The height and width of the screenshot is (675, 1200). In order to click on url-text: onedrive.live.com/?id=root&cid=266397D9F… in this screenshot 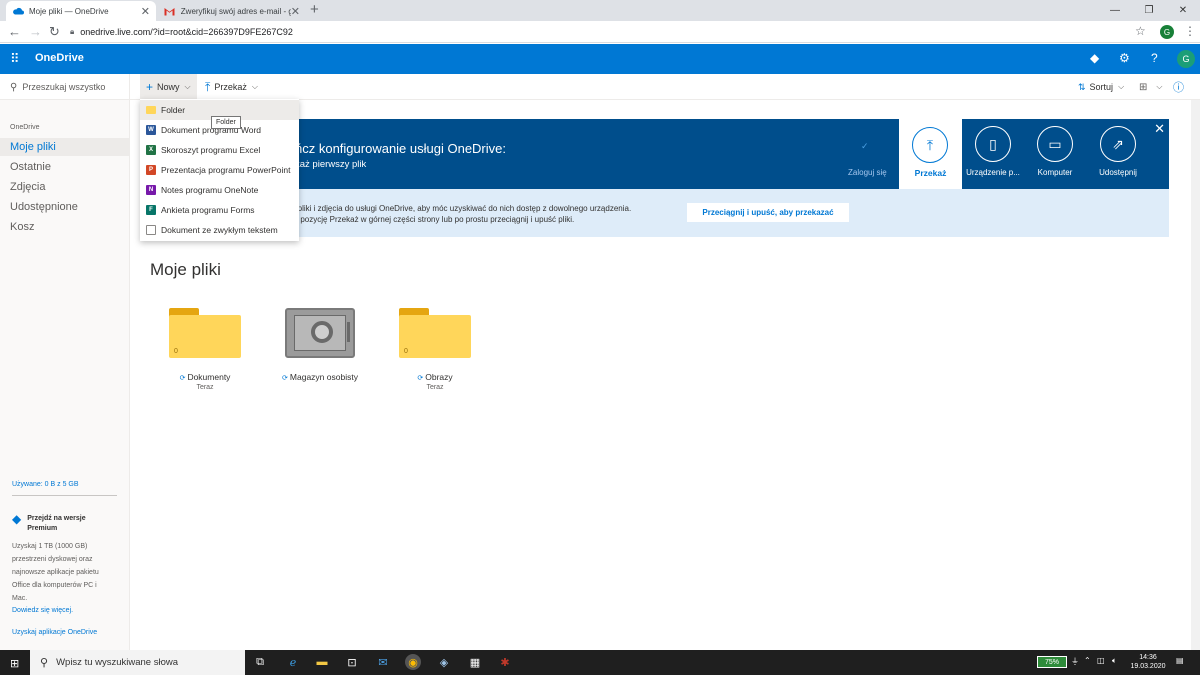, I will do `click(186, 32)`.